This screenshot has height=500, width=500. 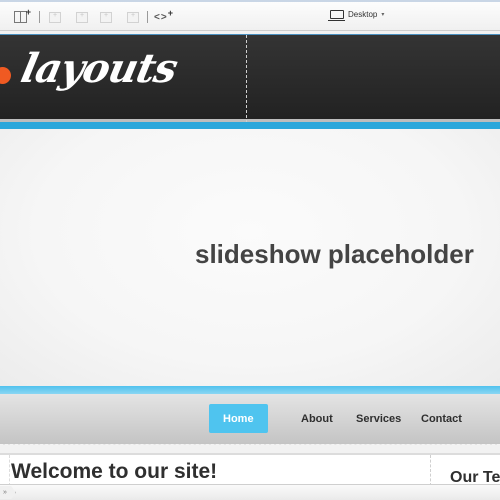 What do you see at coordinates (250, 15) in the screenshot?
I see `toolbar: + <> + Desktop ▾` at bounding box center [250, 15].